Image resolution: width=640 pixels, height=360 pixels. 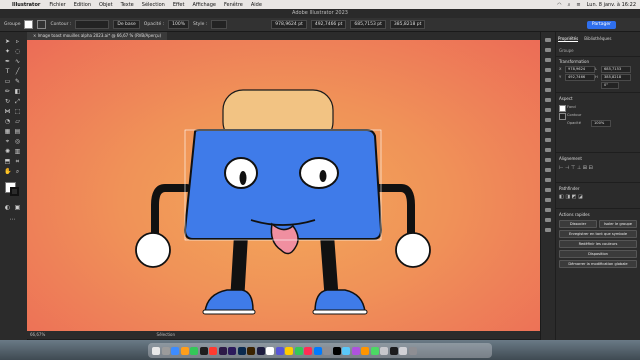 I want to click on stroke-color-icon, so click(x=14, y=191).